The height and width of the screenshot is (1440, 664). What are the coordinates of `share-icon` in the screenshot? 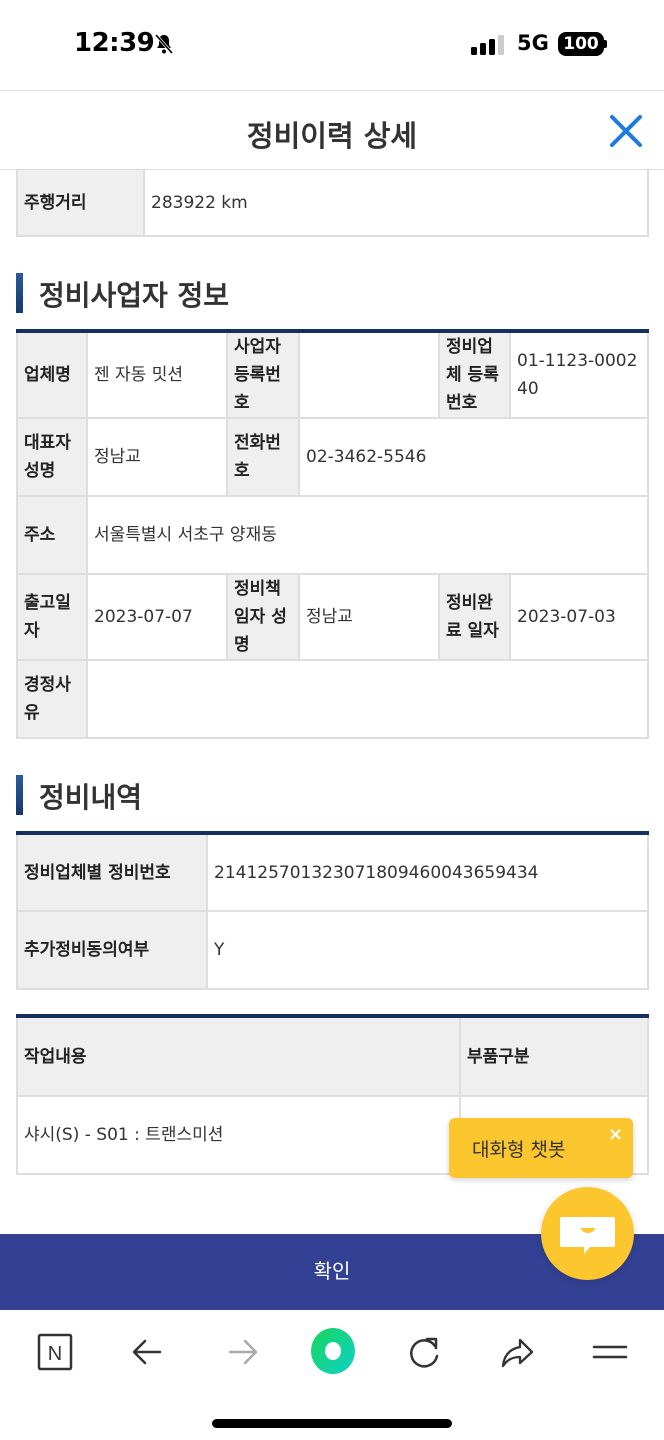 It's located at (518, 1352).